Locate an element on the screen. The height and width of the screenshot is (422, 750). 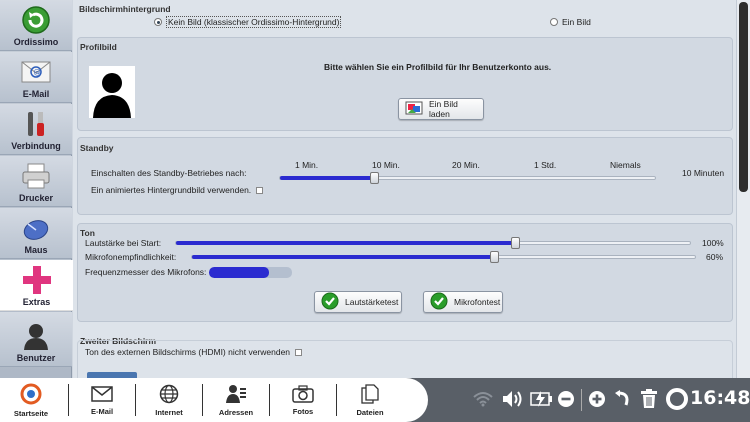
dock-item-fotos: Fotos is located at coordinates (303, 400).